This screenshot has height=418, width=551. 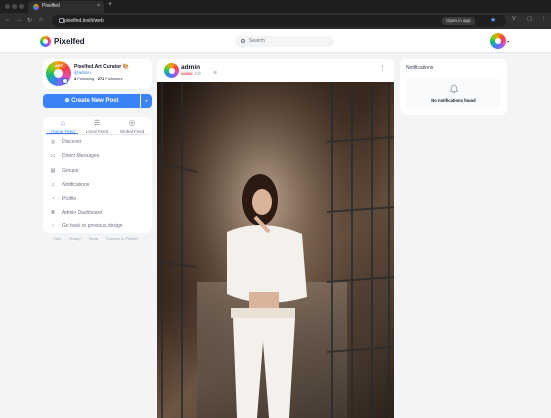 I want to click on sidebar-item-admin-dashboard: ⌘ Admin Dashboard, so click(x=99, y=213).